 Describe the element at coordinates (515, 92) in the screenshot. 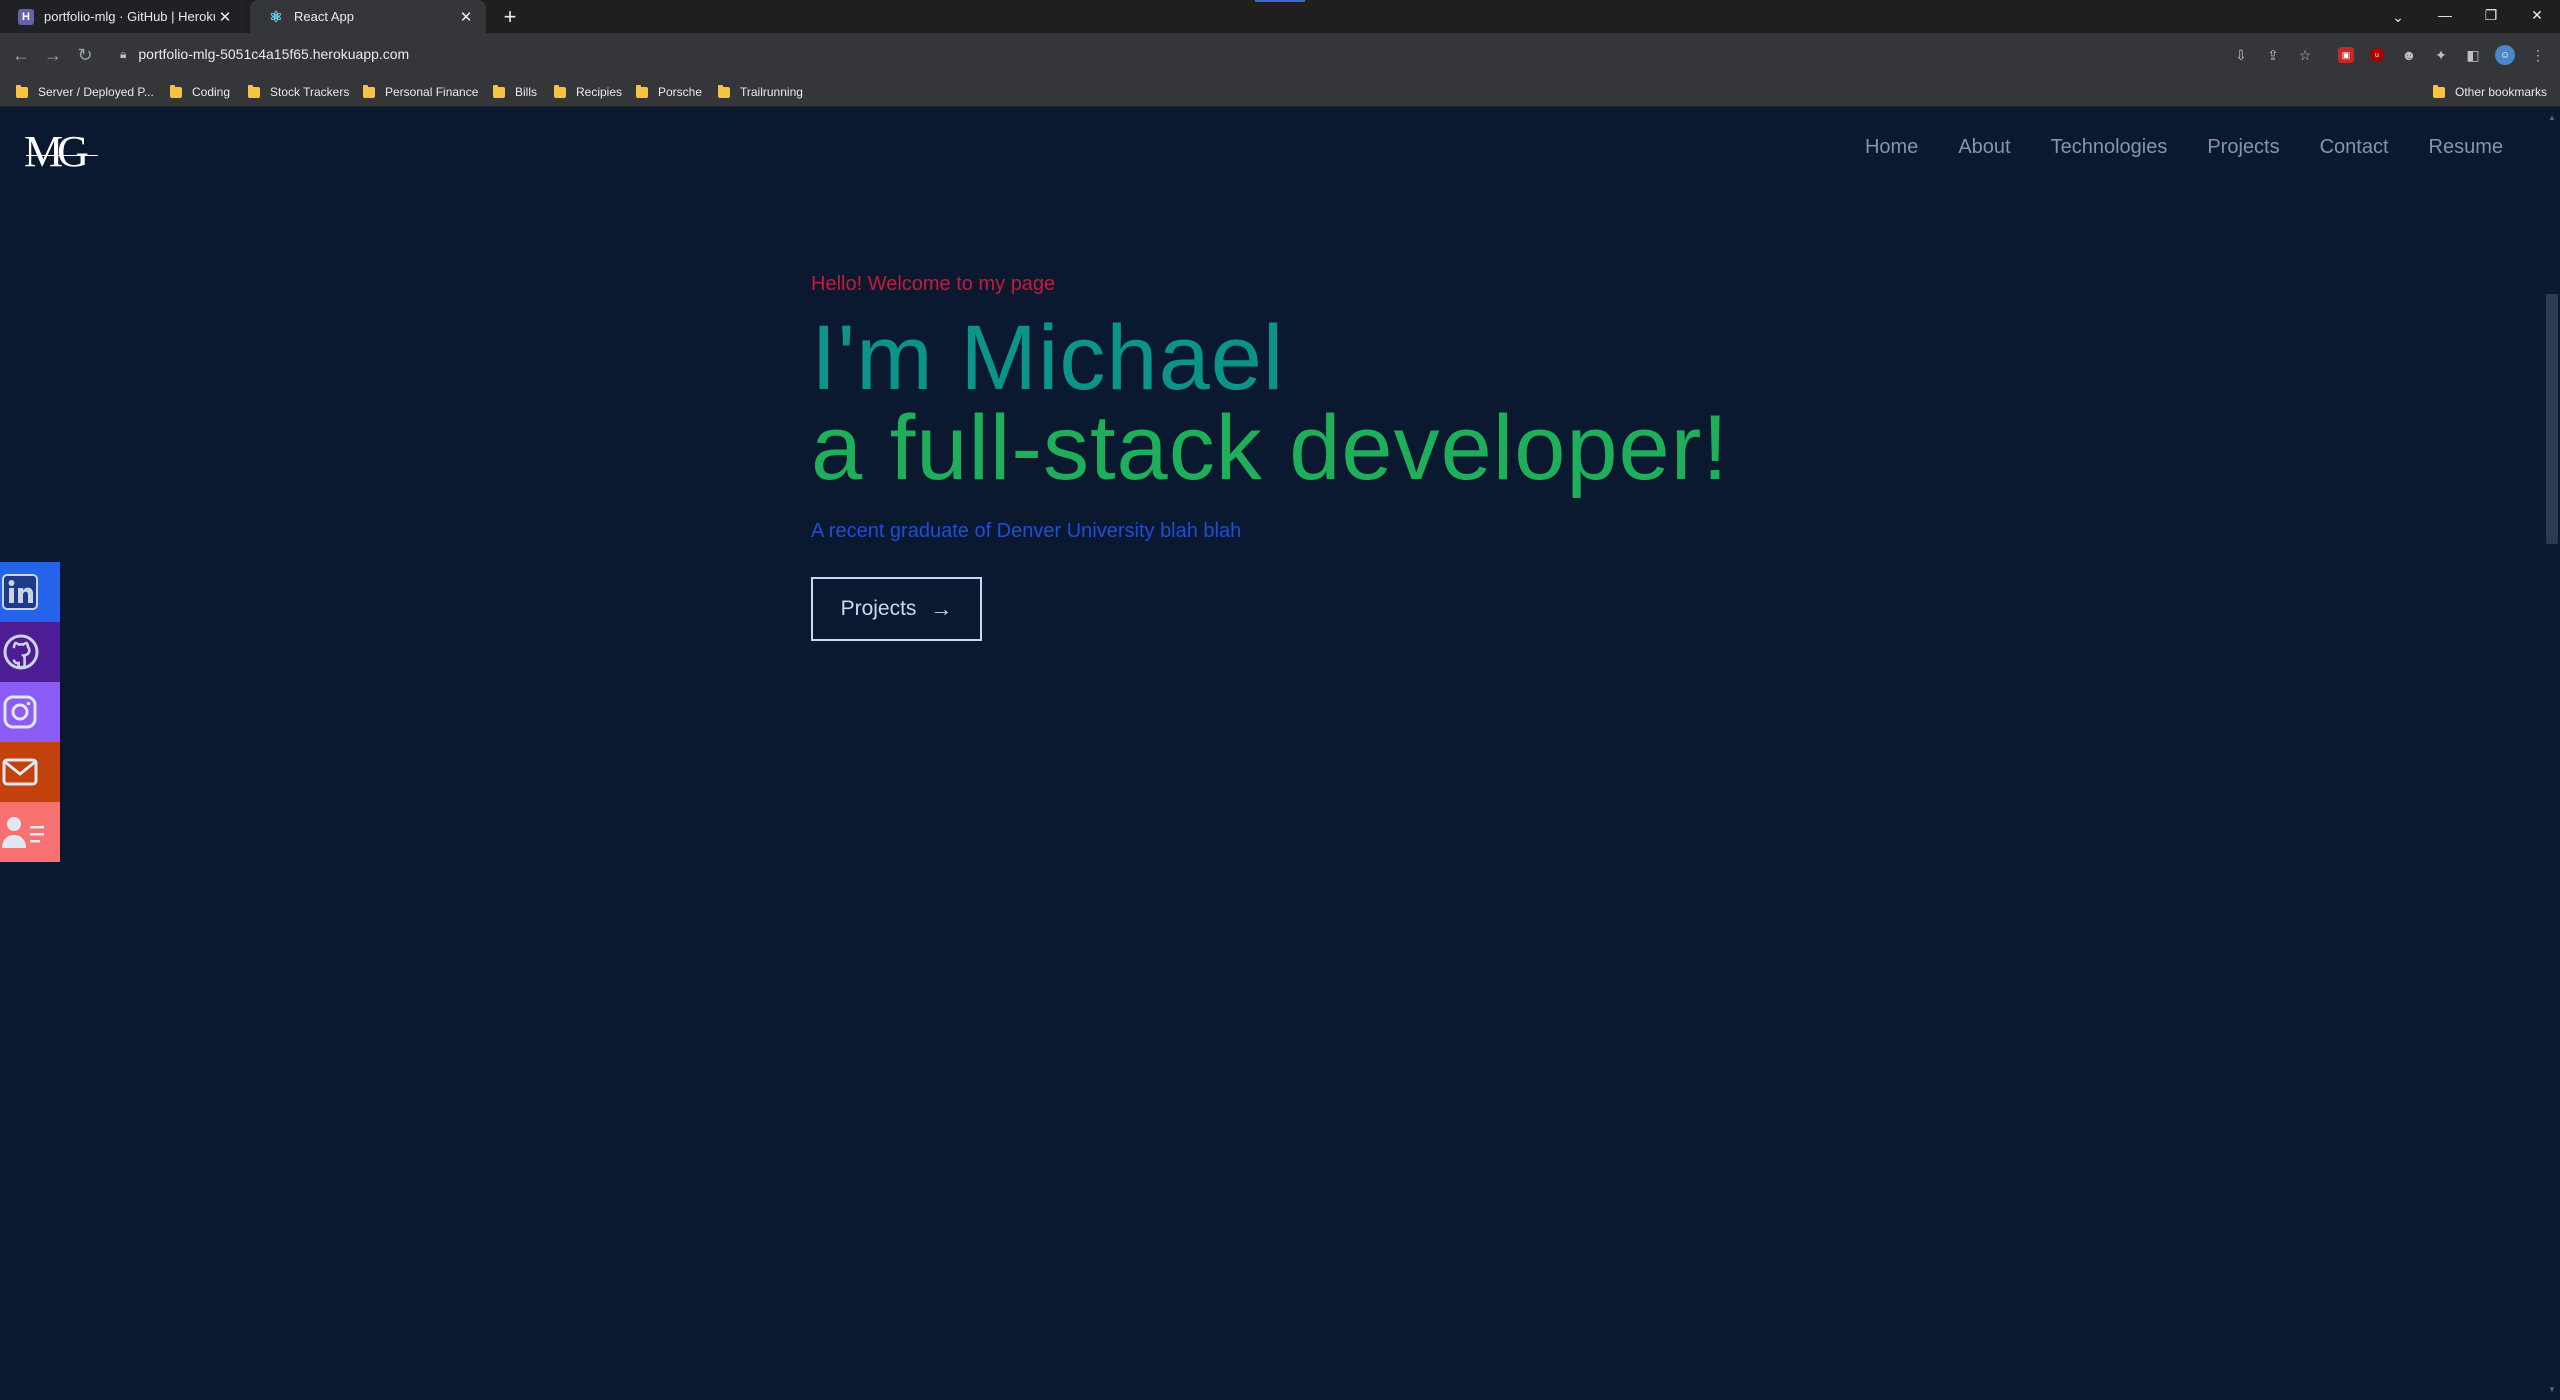

I see `bookmark-folder: Bills` at that location.